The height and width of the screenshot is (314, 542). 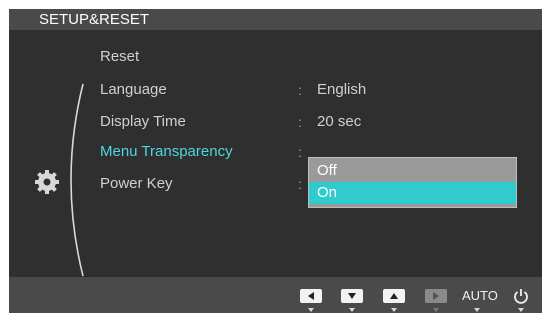 What do you see at coordinates (133, 90) in the screenshot?
I see `menu-item-language: Language` at bounding box center [133, 90].